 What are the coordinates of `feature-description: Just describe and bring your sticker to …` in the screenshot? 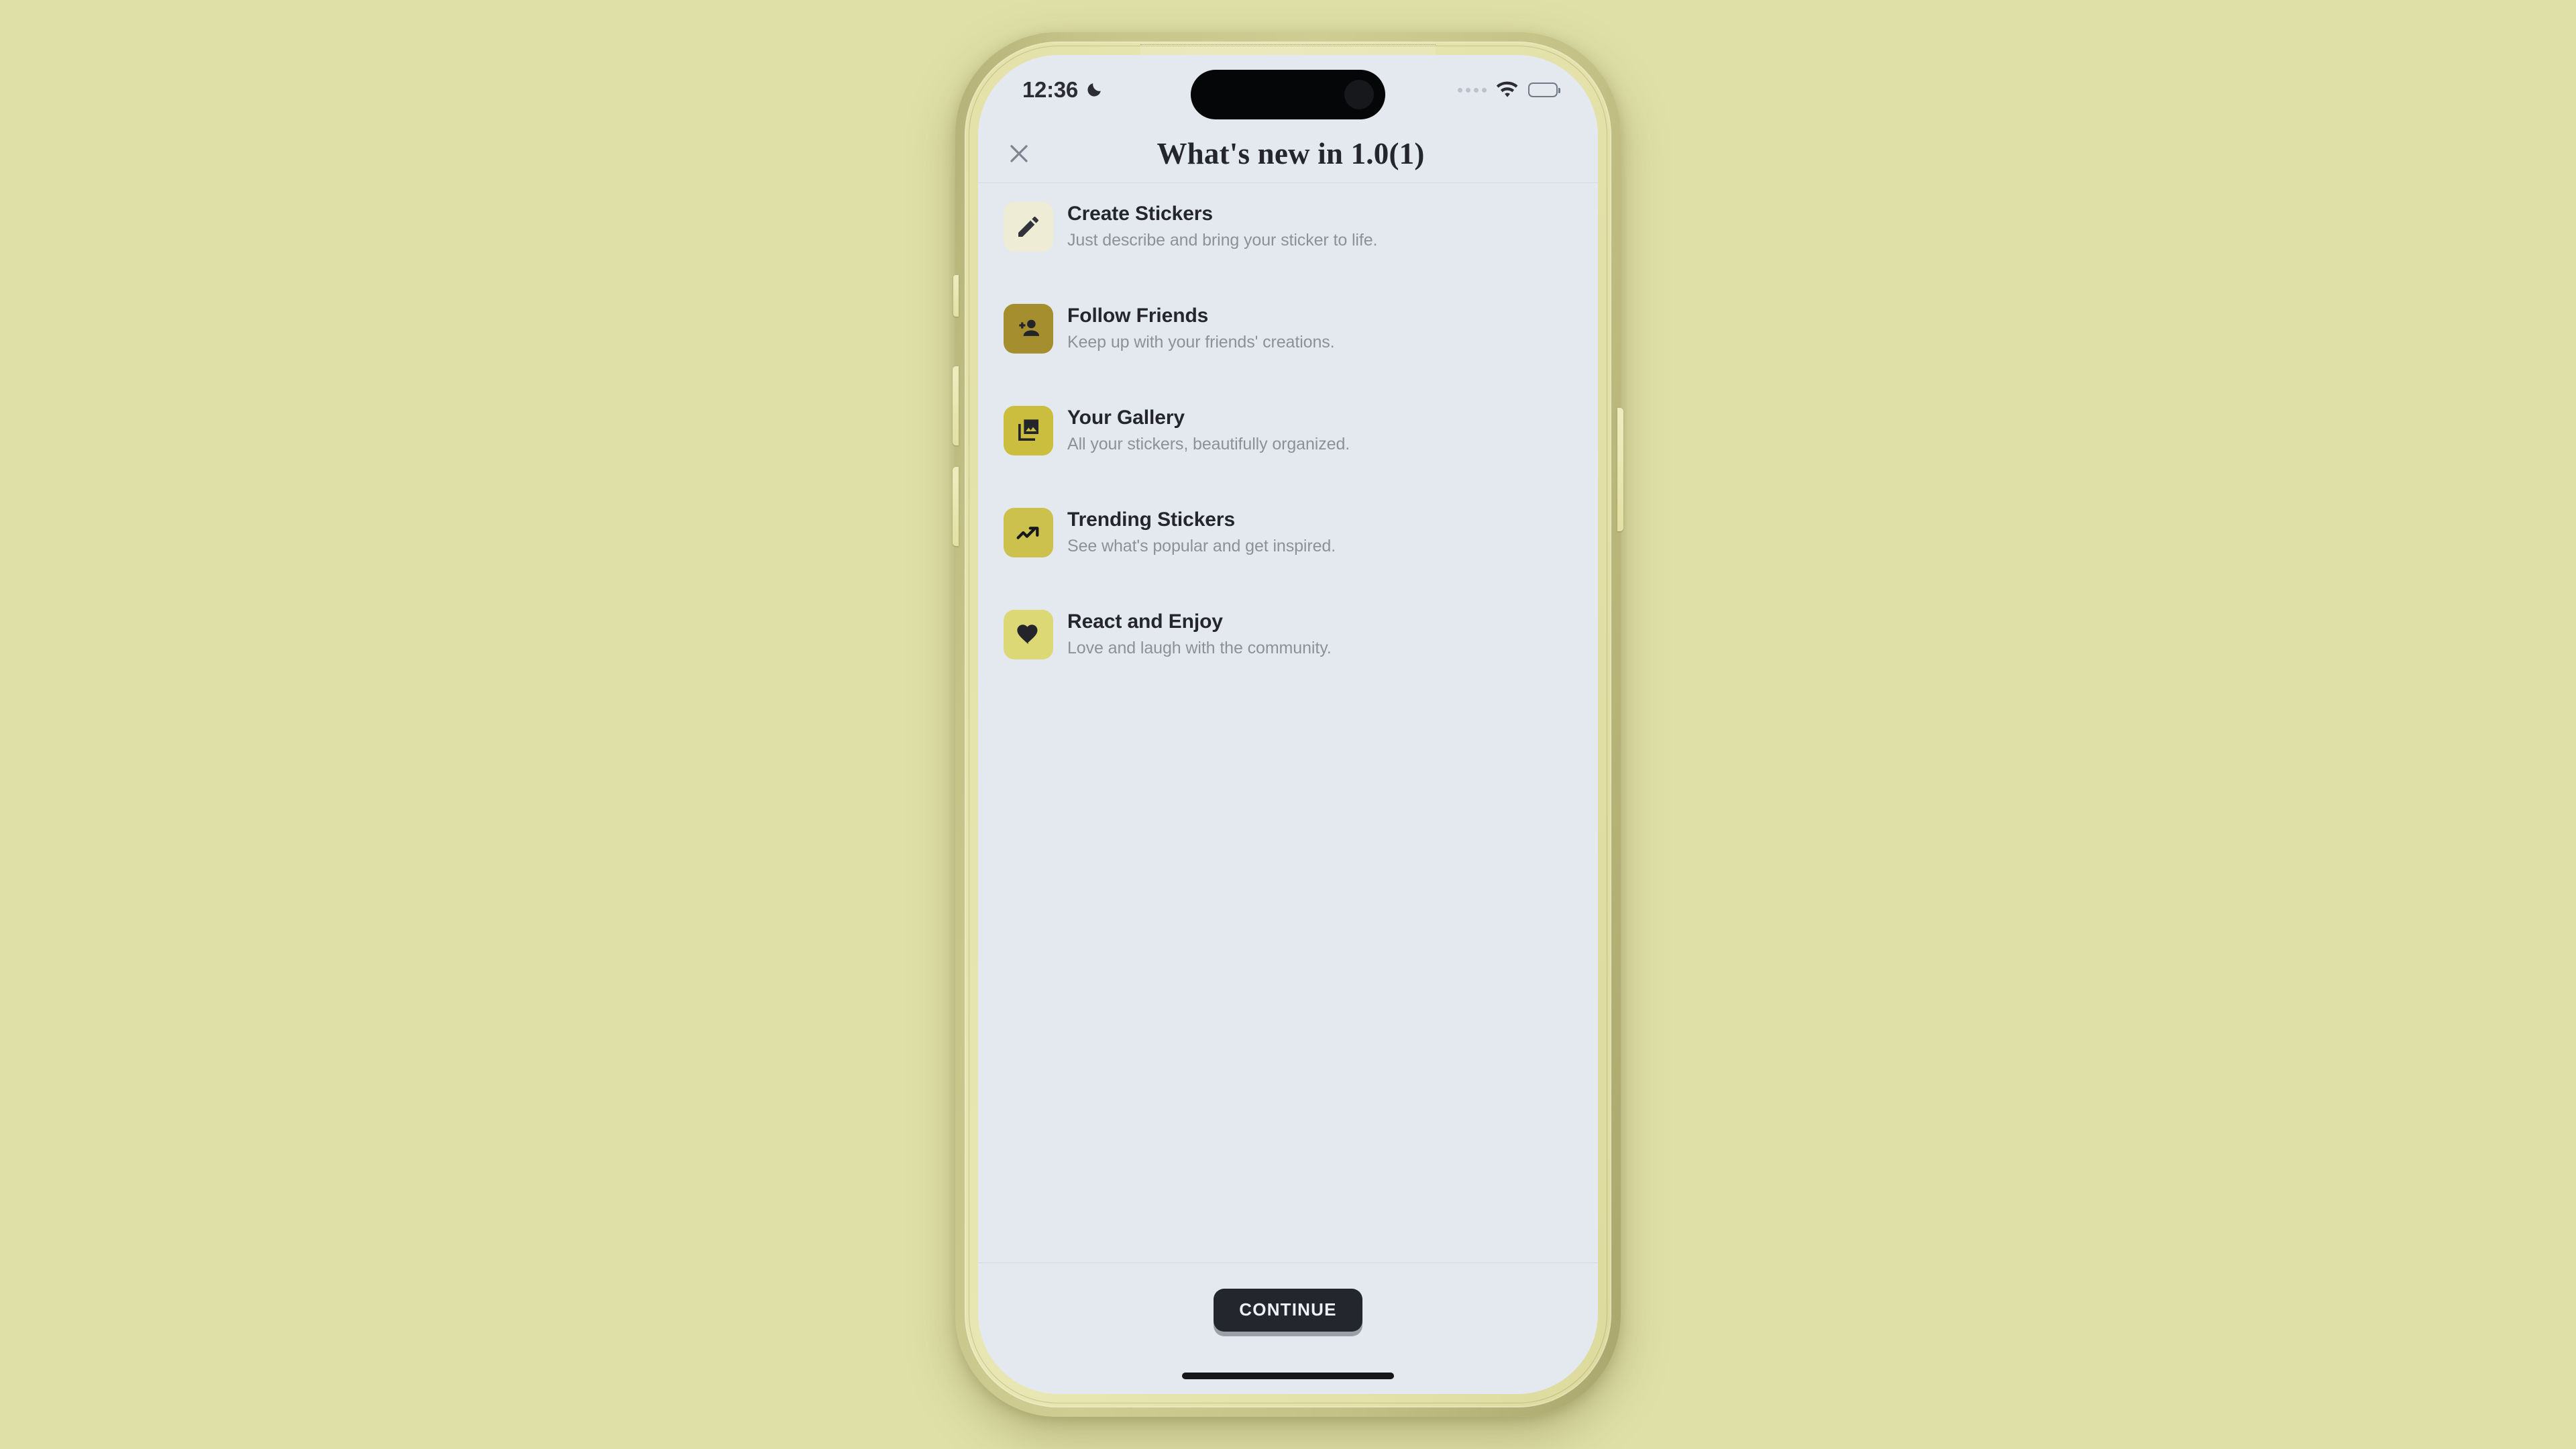 It's located at (1222, 240).